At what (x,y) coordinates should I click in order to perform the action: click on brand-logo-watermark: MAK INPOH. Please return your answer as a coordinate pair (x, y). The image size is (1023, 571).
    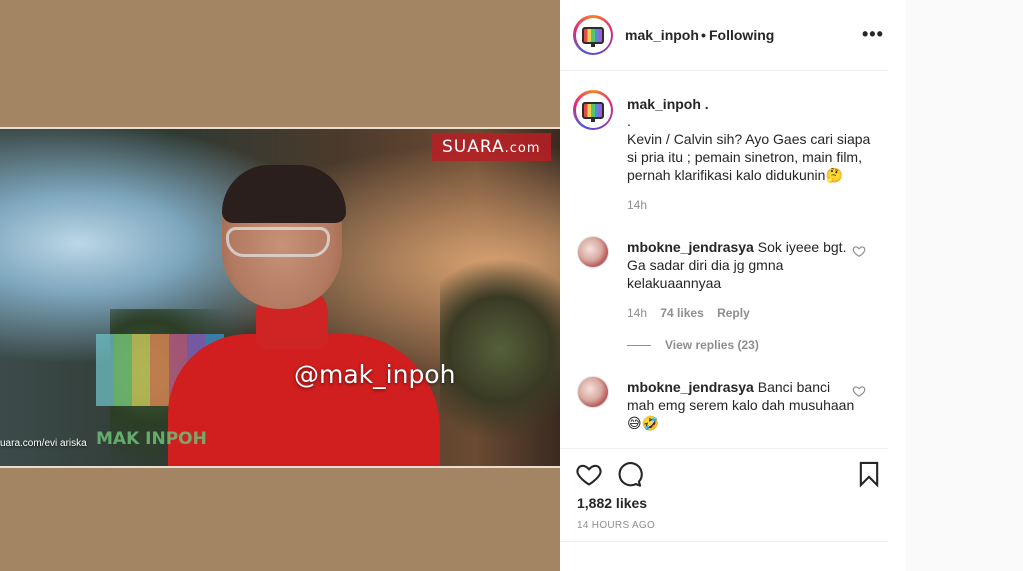
    Looking at the image, I should click on (151, 439).